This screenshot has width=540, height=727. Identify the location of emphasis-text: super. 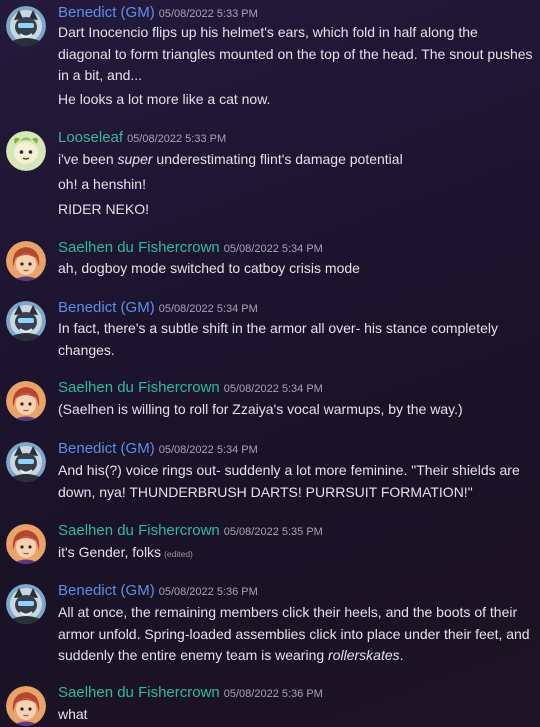
(135, 159).